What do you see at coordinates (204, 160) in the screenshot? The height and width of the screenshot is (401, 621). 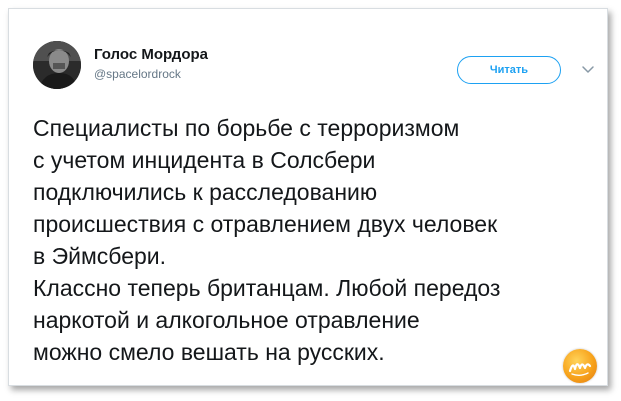 I see `tweet-text-line: с учетом инцидента в Солсбери` at bounding box center [204, 160].